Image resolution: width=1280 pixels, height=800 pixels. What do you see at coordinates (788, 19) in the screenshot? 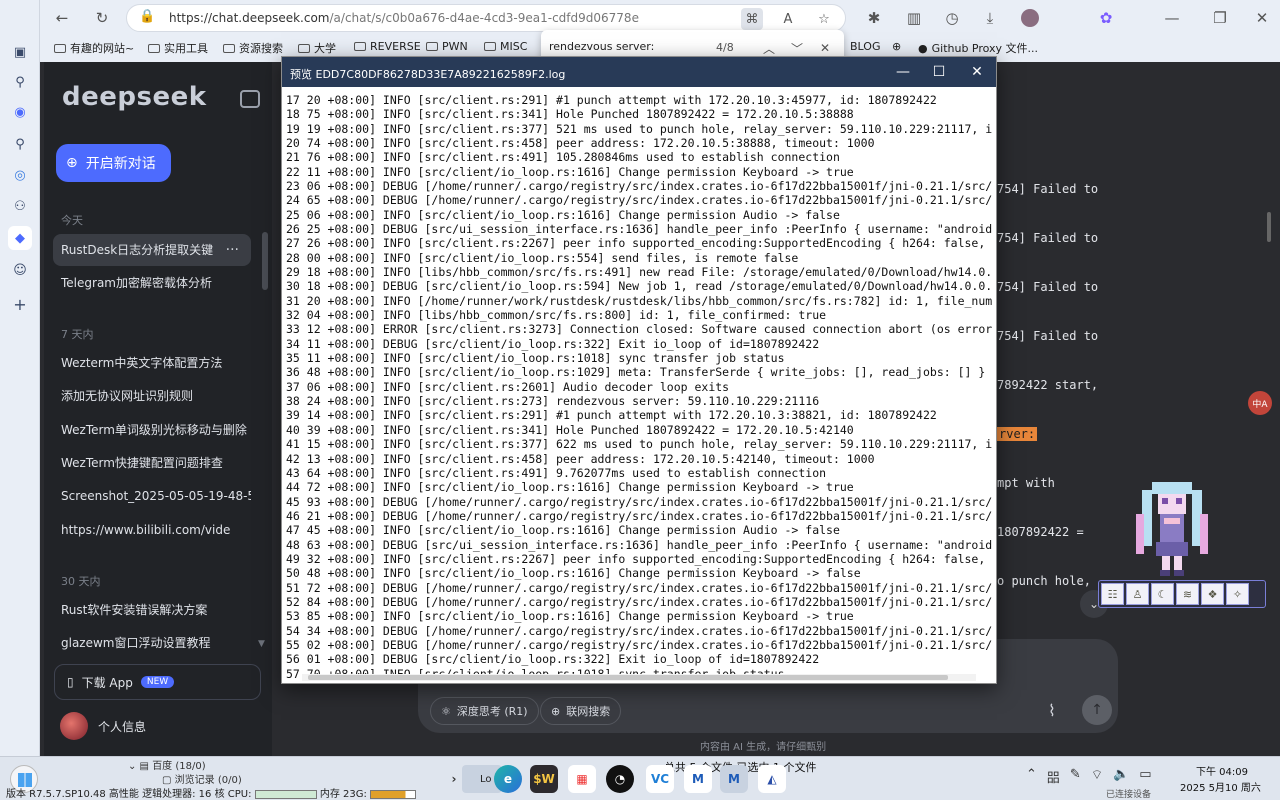
I see `read-aloud-icon: A` at bounding box center [788, 19].